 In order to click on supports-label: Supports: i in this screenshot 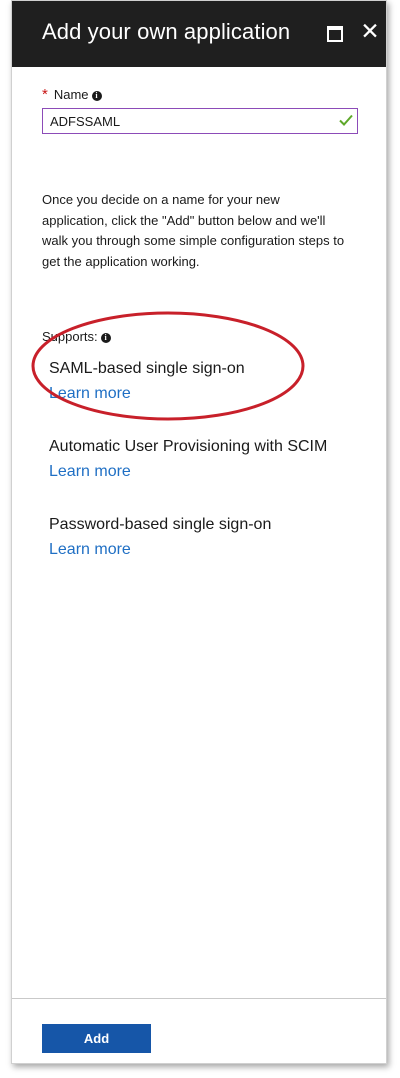, I will do `click(76, 336)`.